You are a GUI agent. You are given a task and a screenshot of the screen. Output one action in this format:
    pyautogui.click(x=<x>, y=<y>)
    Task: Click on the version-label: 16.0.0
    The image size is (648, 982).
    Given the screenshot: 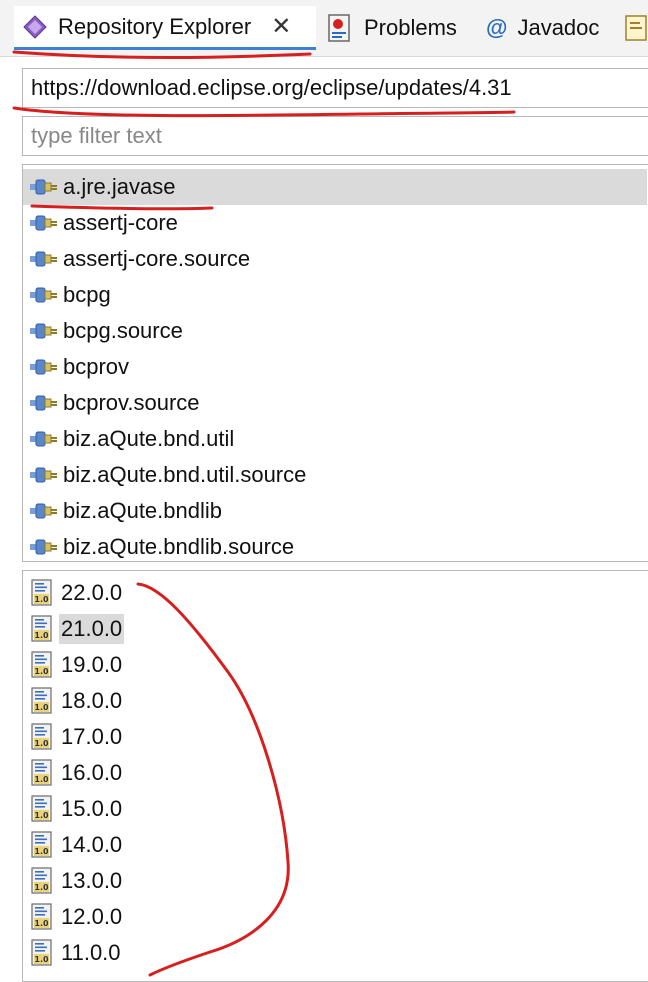 What is the action you would take?
    pyautogui.click(x=92, y=772)
    